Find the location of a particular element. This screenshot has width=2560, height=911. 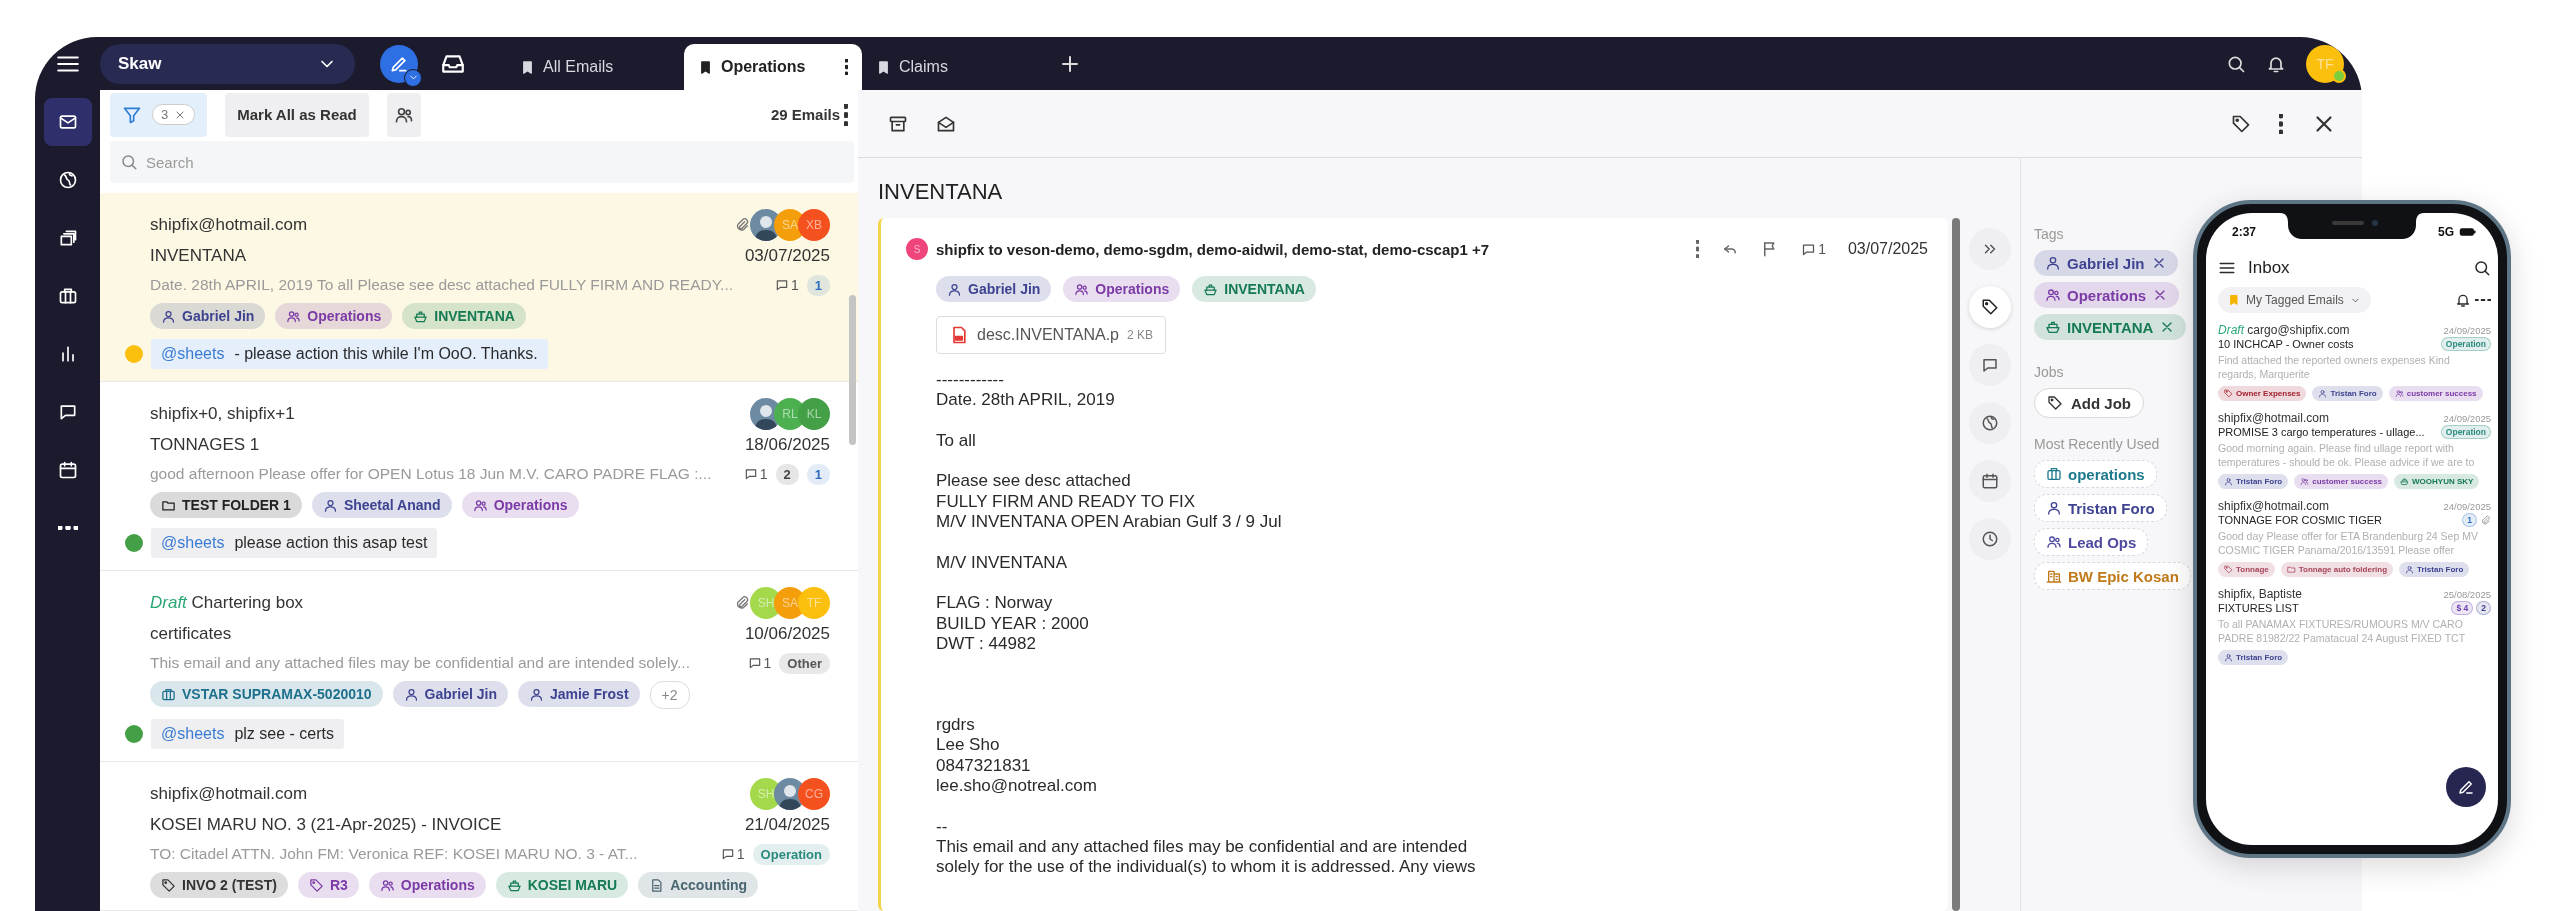

add-job-button: Add Job is located at coordinates (2089, 403).